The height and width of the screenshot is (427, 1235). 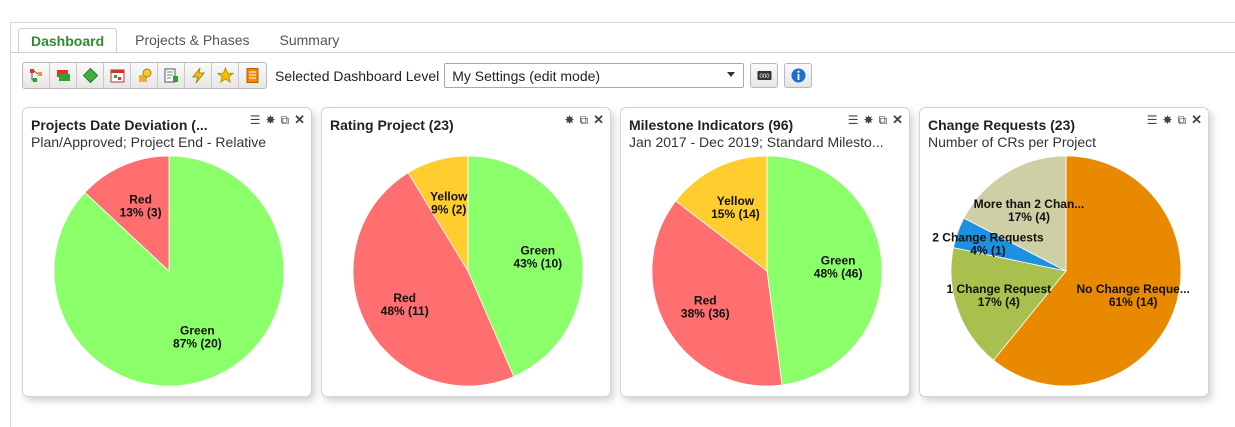 I want to click on tab-projects-phases: Projects & Phases, so click(x=192, y=40).